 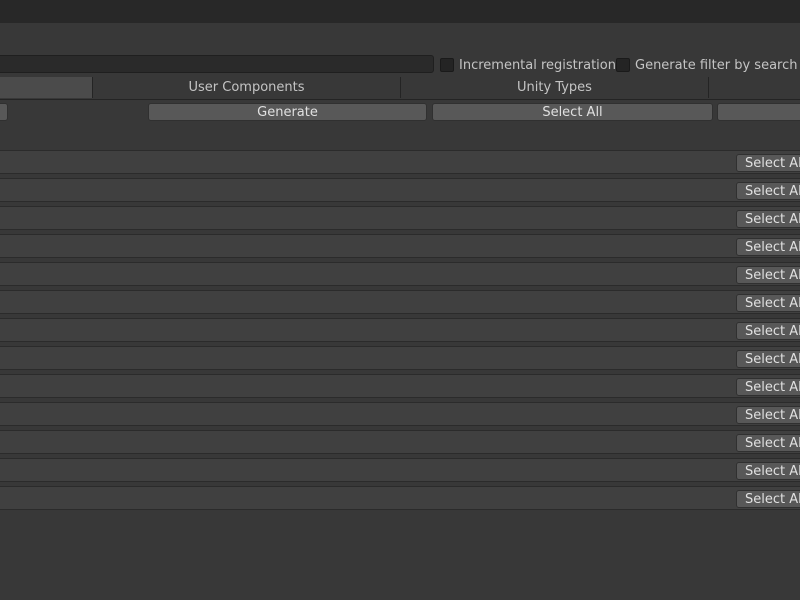 What do you see at coordinates (758, 112) in the screenshot?
I see `right-action-button` at bounding box center [758, 112].